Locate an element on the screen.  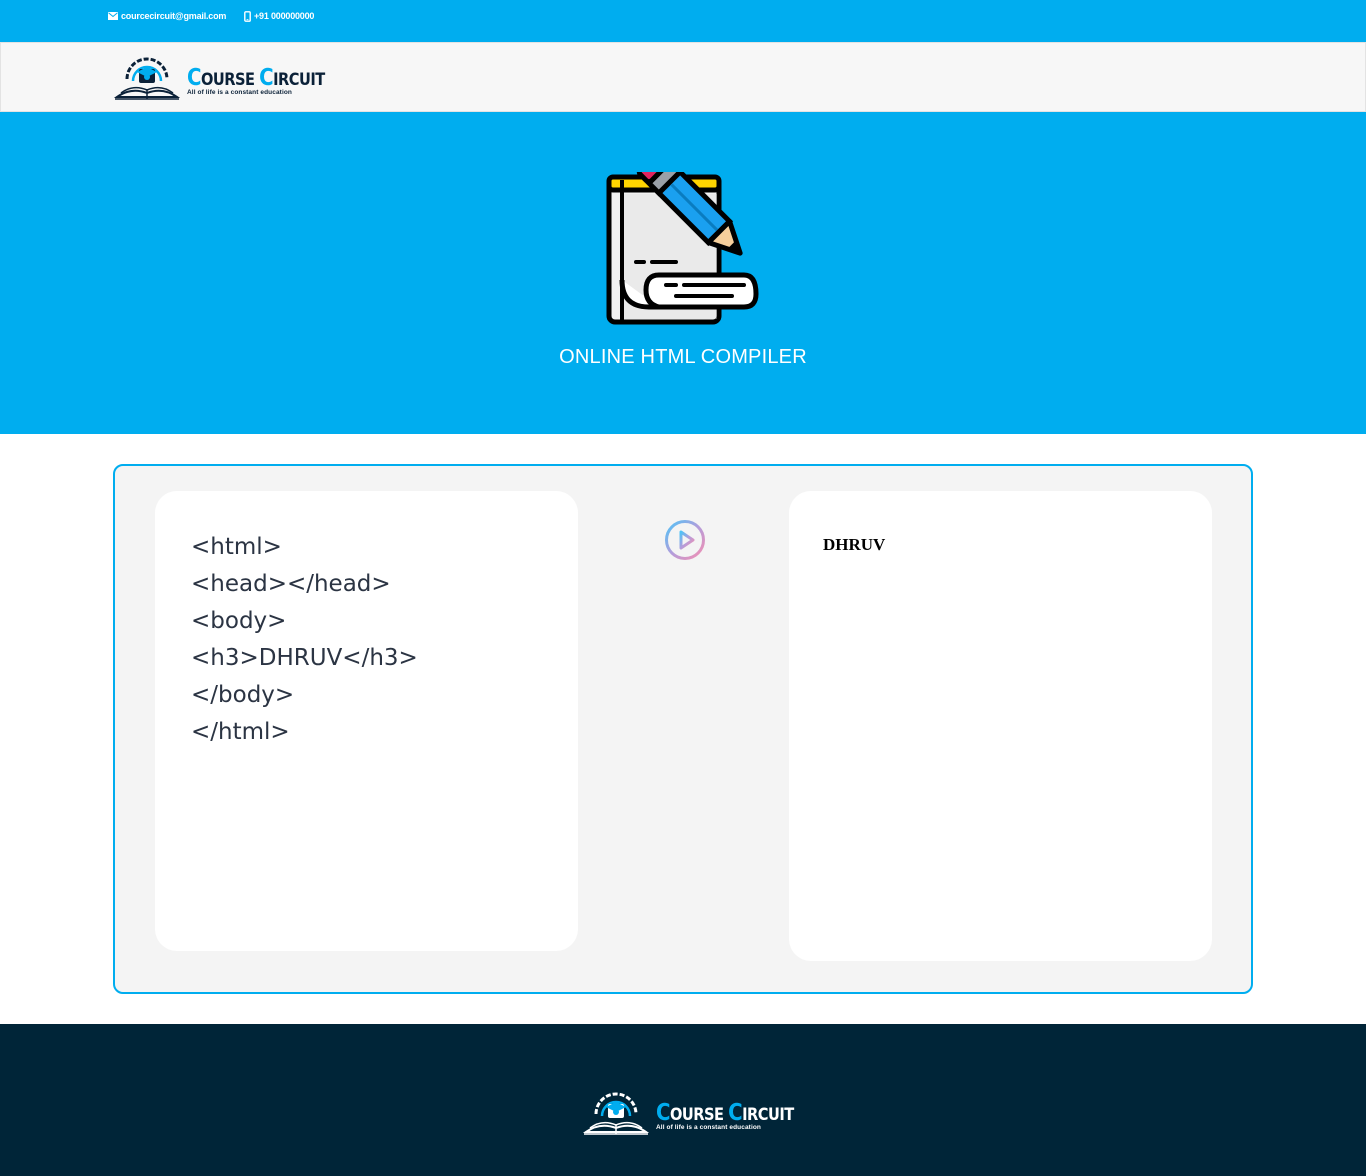
page-title: ONLINE HTML COMPILER is located at coordinates (683, 357).